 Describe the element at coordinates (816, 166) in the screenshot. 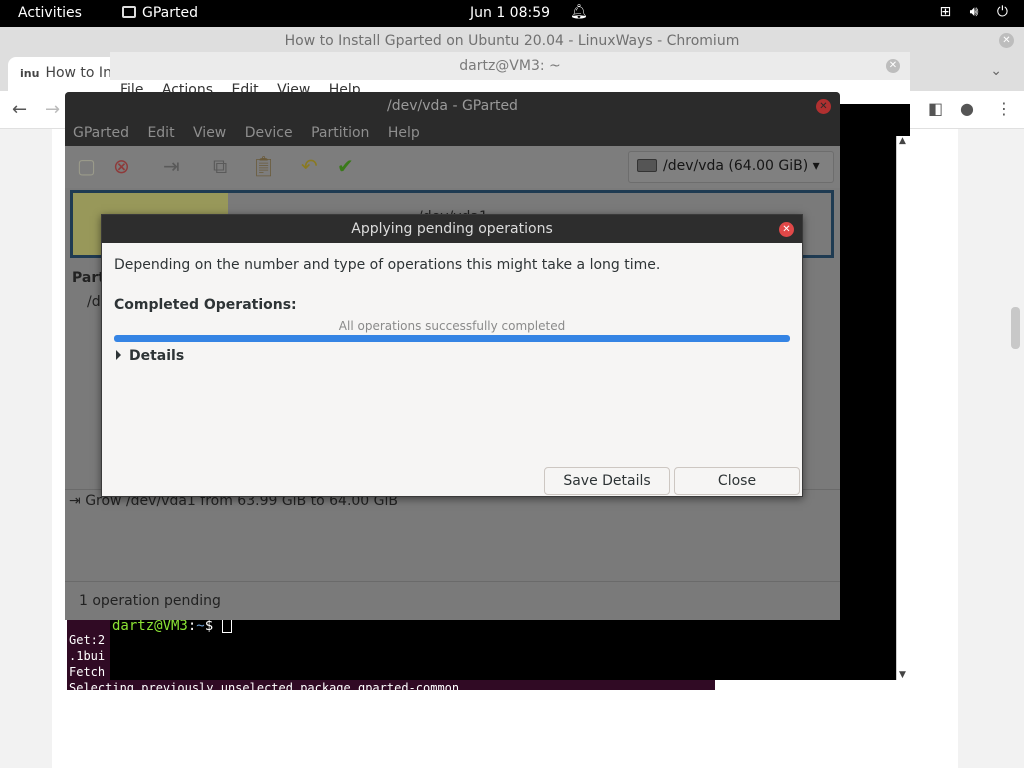

I see `chevron-down-icon: ▾` at that location.